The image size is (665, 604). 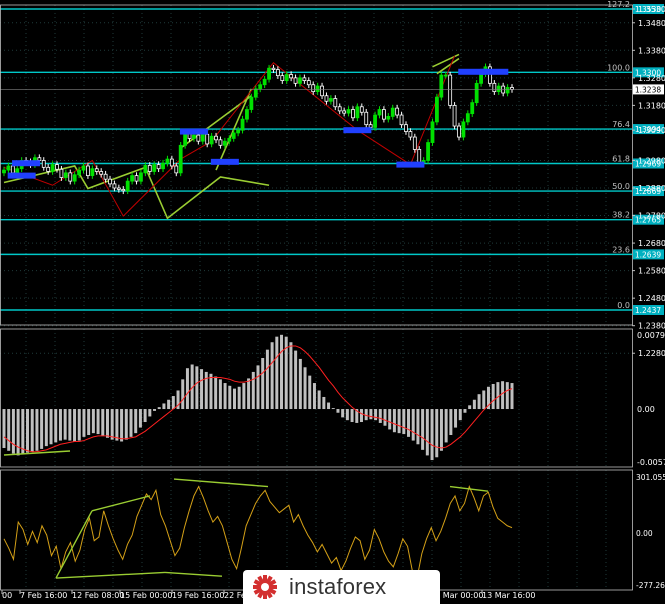 I want to click on fib-level-label: 23.6, so click(x=621, y=249).